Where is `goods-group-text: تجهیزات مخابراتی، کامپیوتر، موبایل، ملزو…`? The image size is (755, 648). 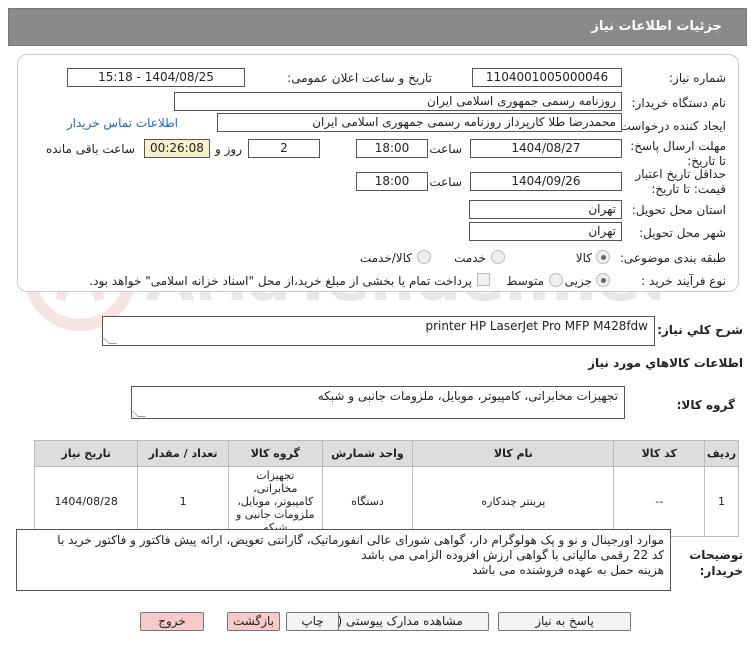
goods-group-text: تجهیزات مخابراتی، کامپیوتر، موبایل، ملزو… is located at coordinates (467, 396).